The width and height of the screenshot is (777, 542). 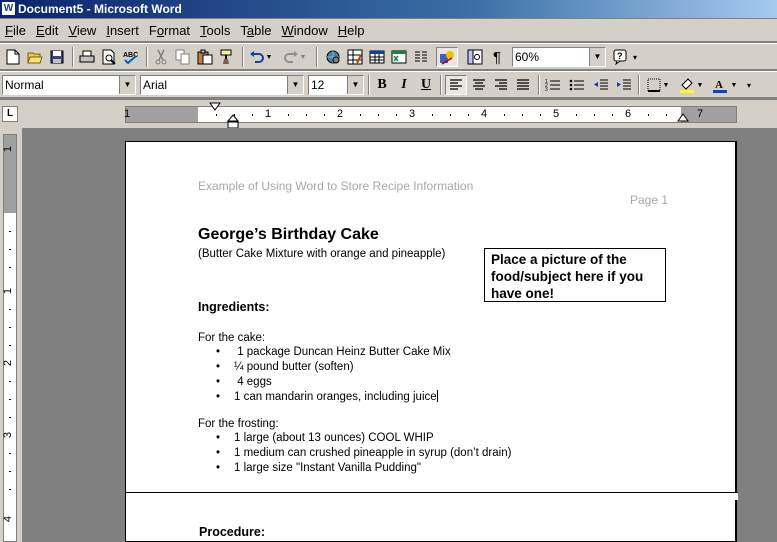 I want to click on justify-icon, so click(x=523, y=85).